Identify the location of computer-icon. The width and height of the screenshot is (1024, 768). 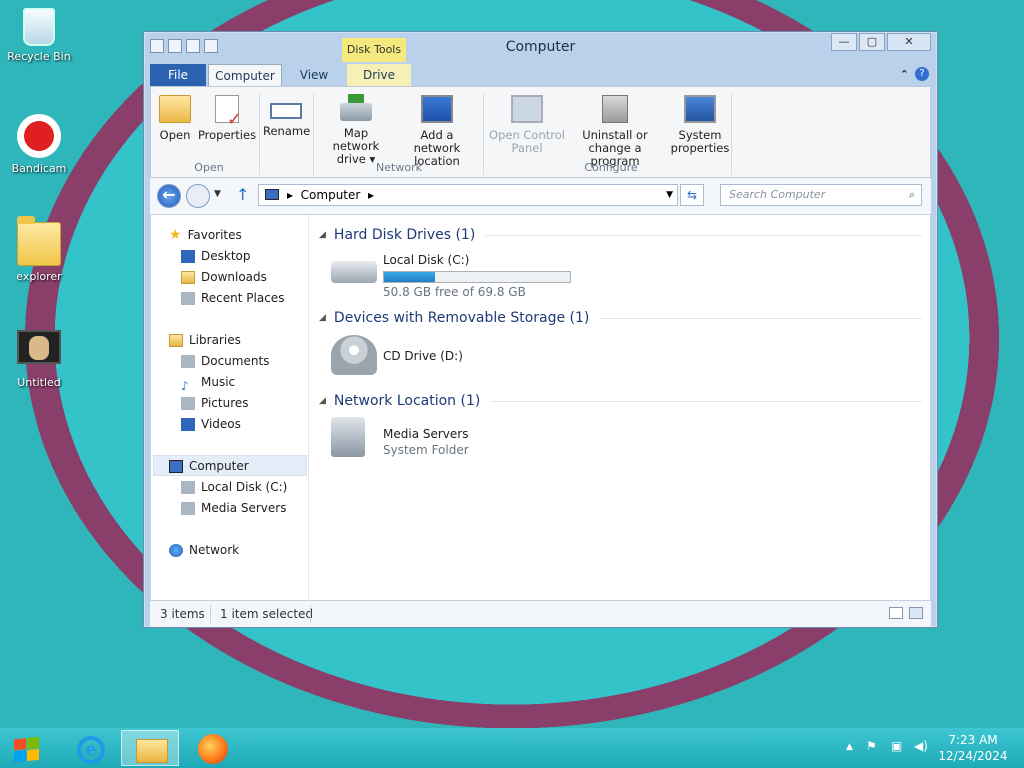
(176, 466).